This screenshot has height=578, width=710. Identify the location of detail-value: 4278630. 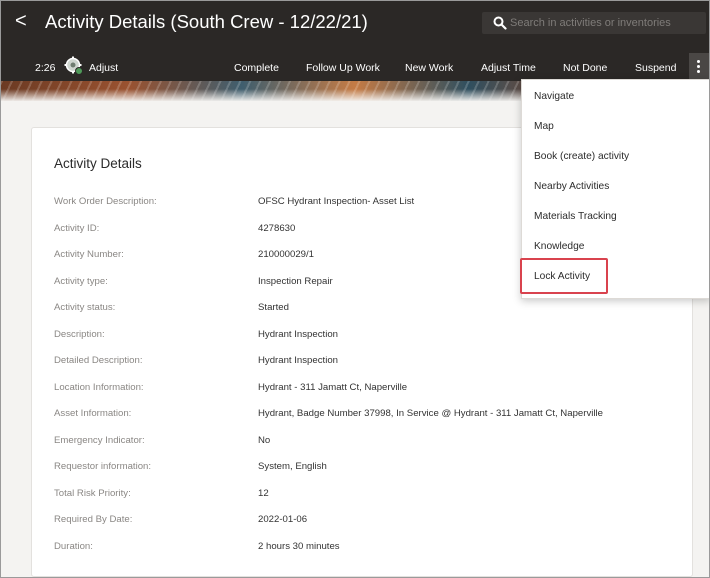
(277, 228).